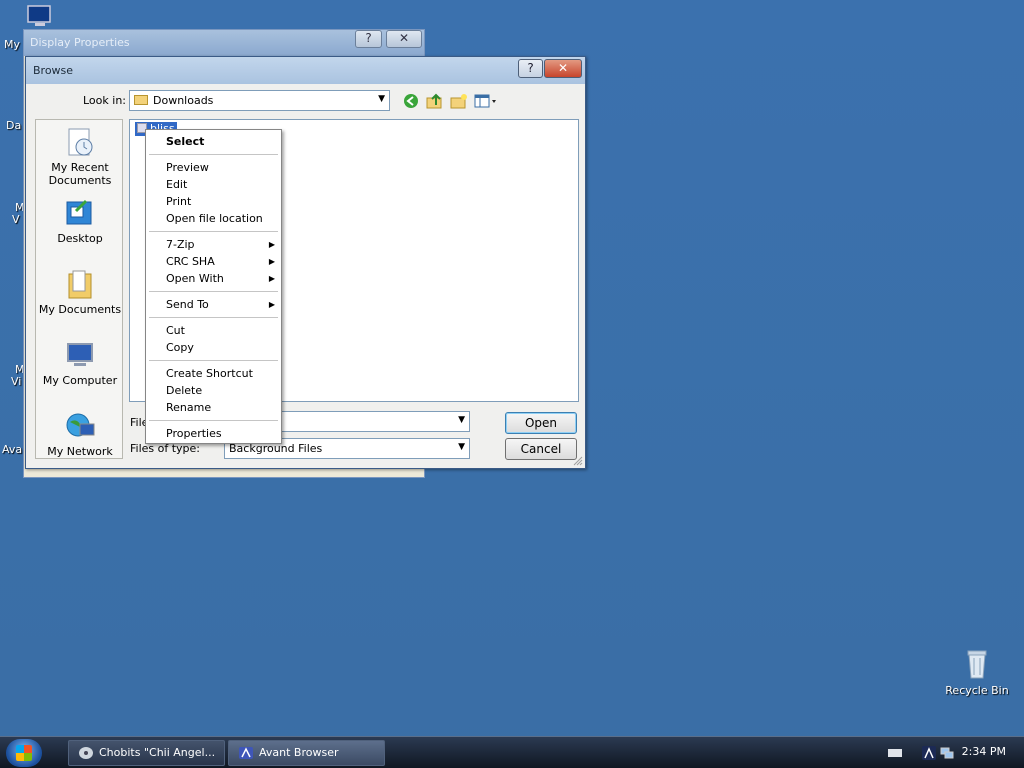 Image resolution: width=1024 pixels, height=768 pixels. Describe the element at coordinates (578, 461) in the screenshot. I see `resize-grip-icon` at that location.